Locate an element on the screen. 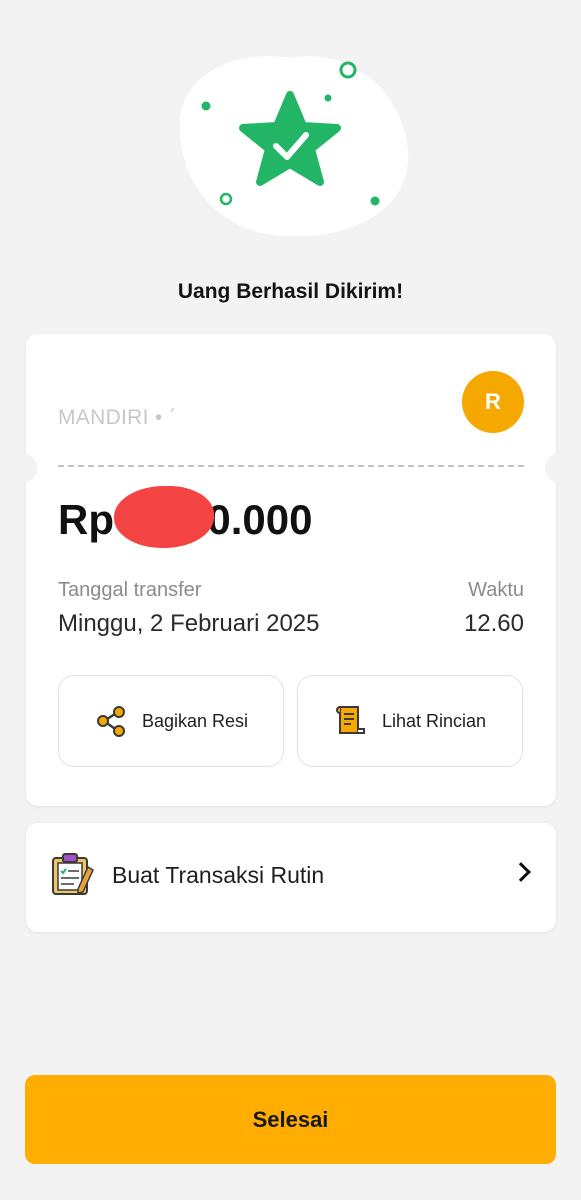  time-value: 12.60 is located at coordinates (493, 623).